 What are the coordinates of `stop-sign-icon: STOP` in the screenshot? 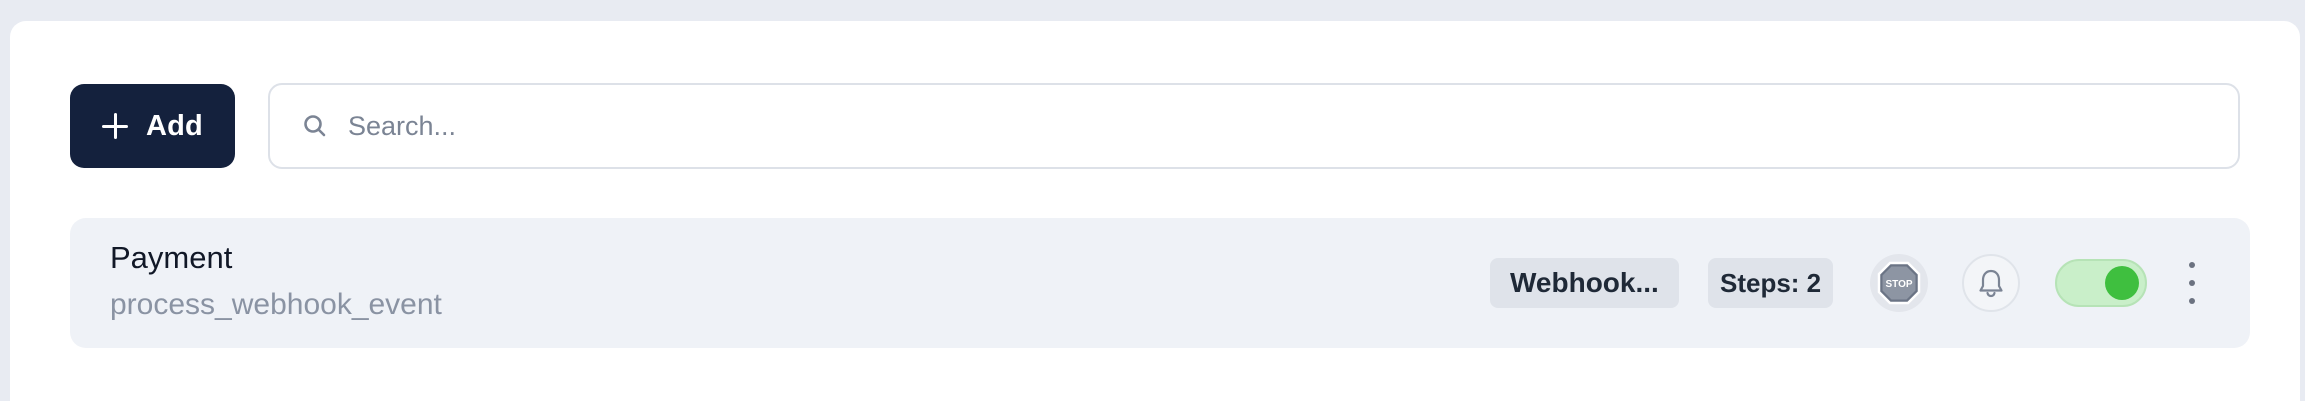 It's located at (1899, 283).